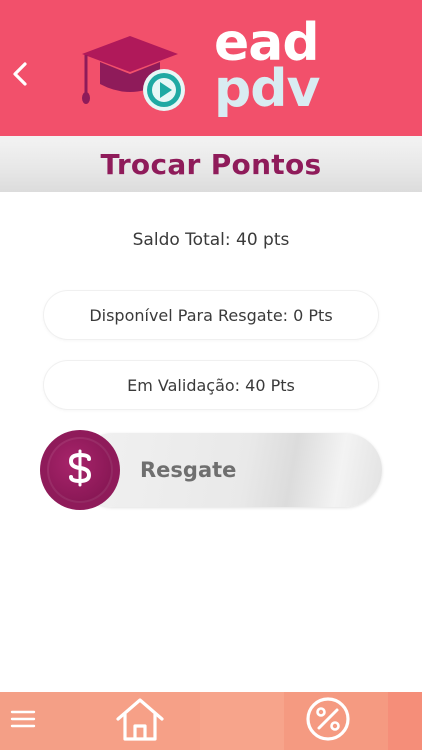 Image resolution: width=422 pixels, height=750 pixels. I want to click on nav-discounts, so click(328, 721).